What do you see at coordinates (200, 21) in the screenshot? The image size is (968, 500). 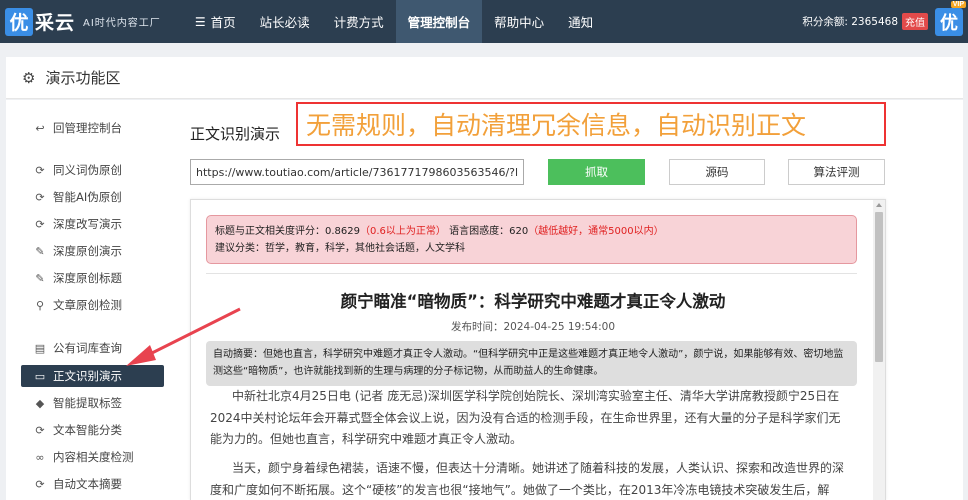 I see `menu-icon: ☰` at bounding box center [200, 21].